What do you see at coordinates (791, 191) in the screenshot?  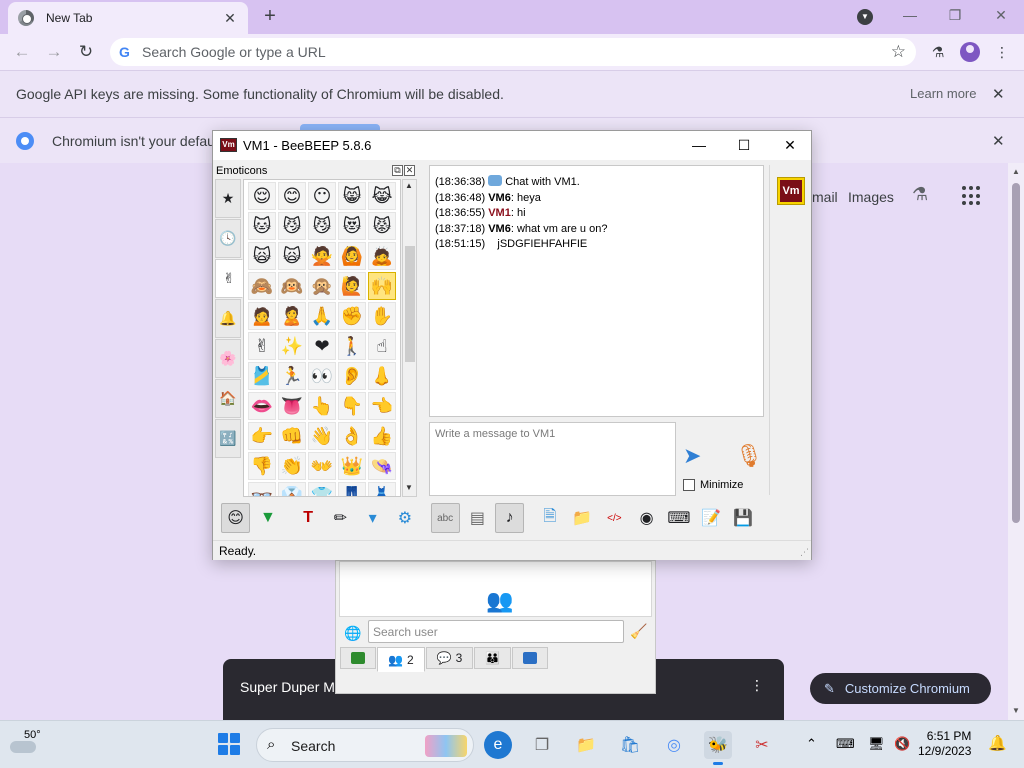 I see `contact-avatar: Vm` at bounding box center [791, 191].